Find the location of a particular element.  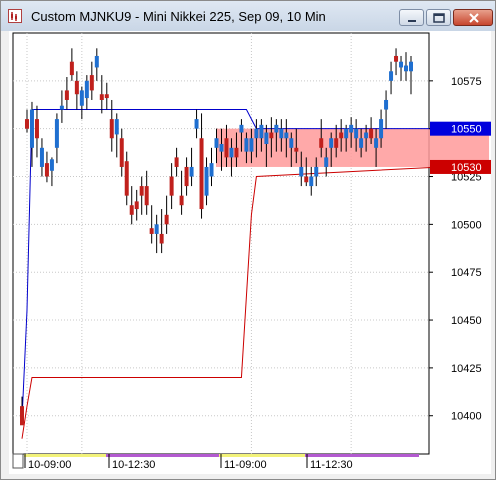

price-tick-label: 10500 is located at coordinates (466, 225).